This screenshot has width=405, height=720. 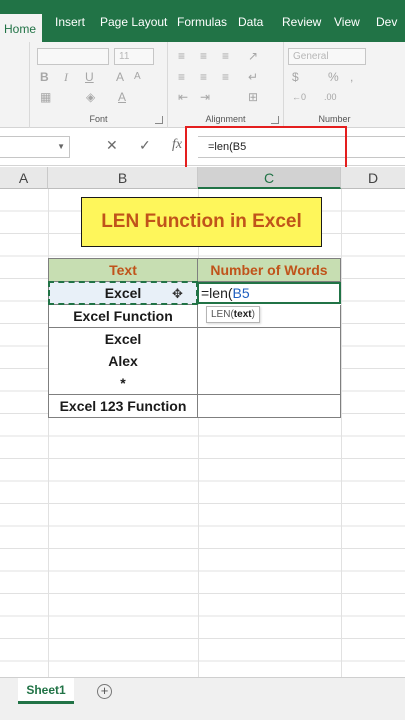 What do you see at coordinates (99, 85) in the screenshot?
I see `font-group: 11 B I U A A ▦ ◈ A Font` at bounding box center [99, 85].